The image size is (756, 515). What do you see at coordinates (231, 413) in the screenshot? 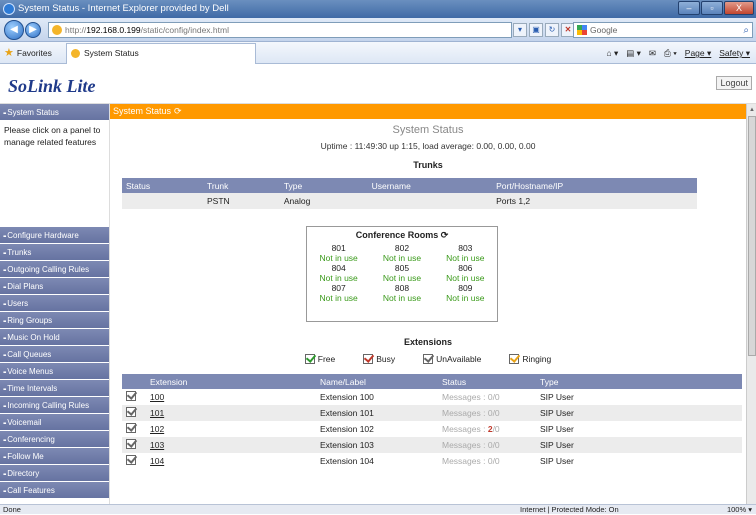
I see `table-cell: 101` at bounding box center [231, 413].